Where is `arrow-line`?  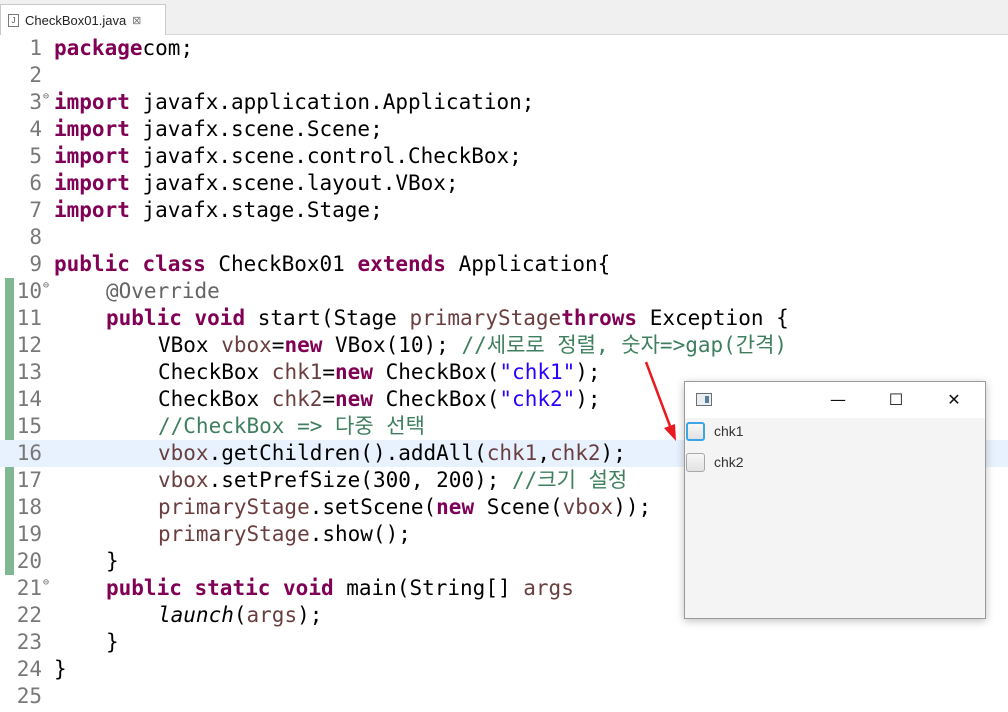
arrow-line is located at coordinates (658, 394).